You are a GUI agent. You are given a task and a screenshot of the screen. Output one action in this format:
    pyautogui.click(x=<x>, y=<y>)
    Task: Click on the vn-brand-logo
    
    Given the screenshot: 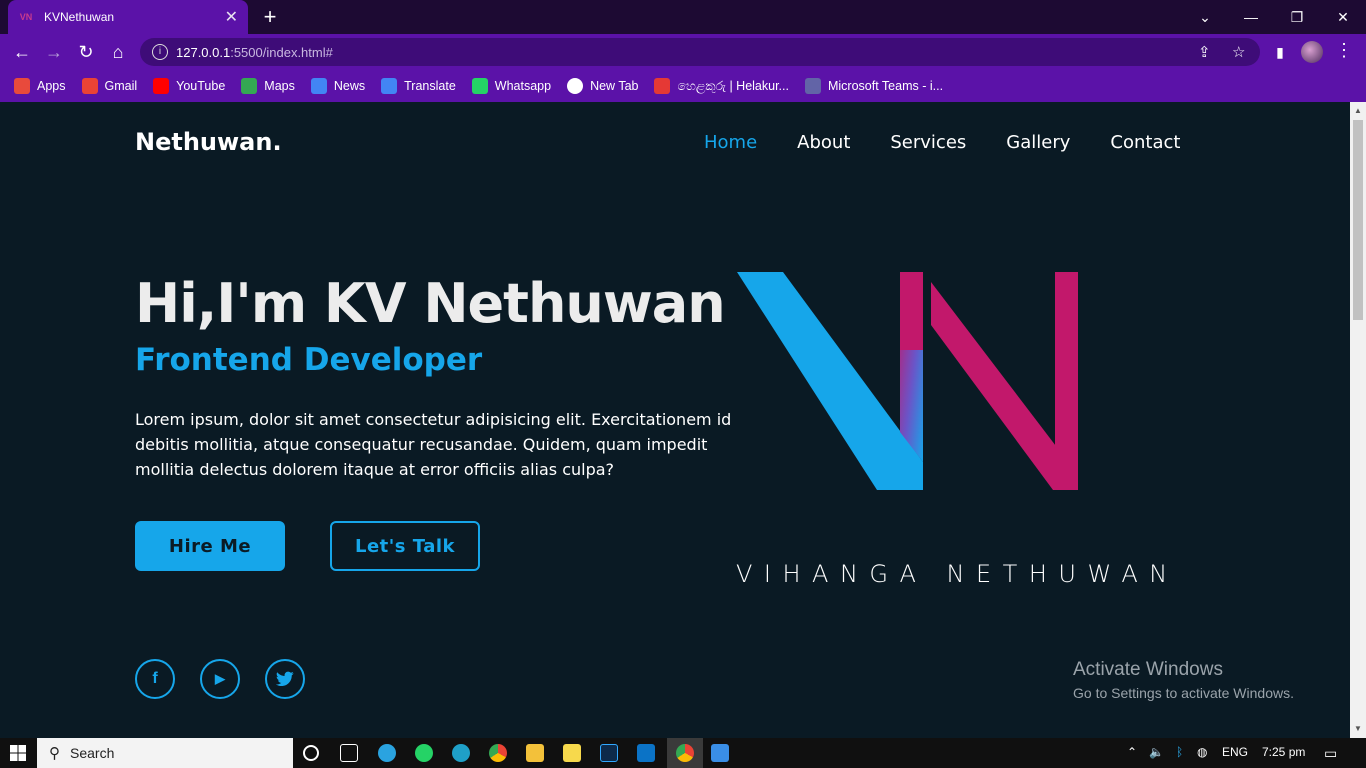 What is the action you would take?
    pyautogui.click(x=907, y=381)
    